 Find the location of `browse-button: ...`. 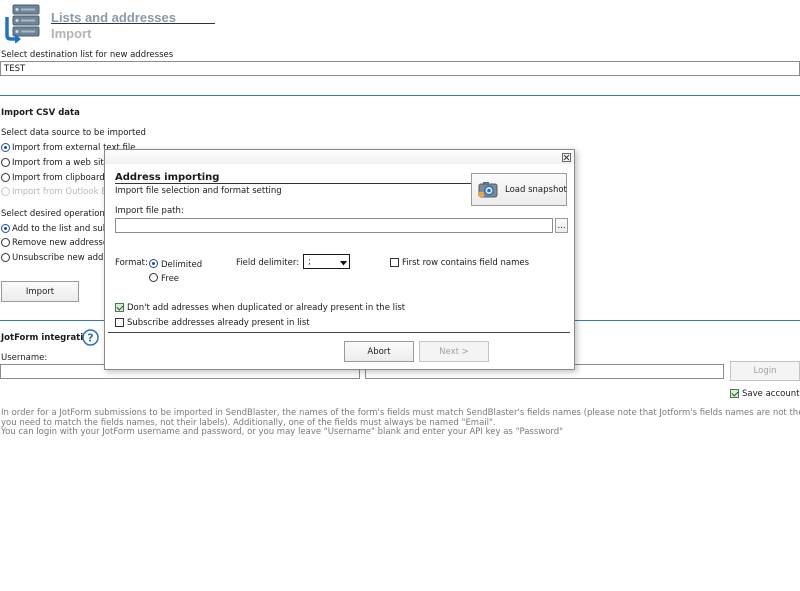

browse-button: ... is located at coordinates (561, 225).